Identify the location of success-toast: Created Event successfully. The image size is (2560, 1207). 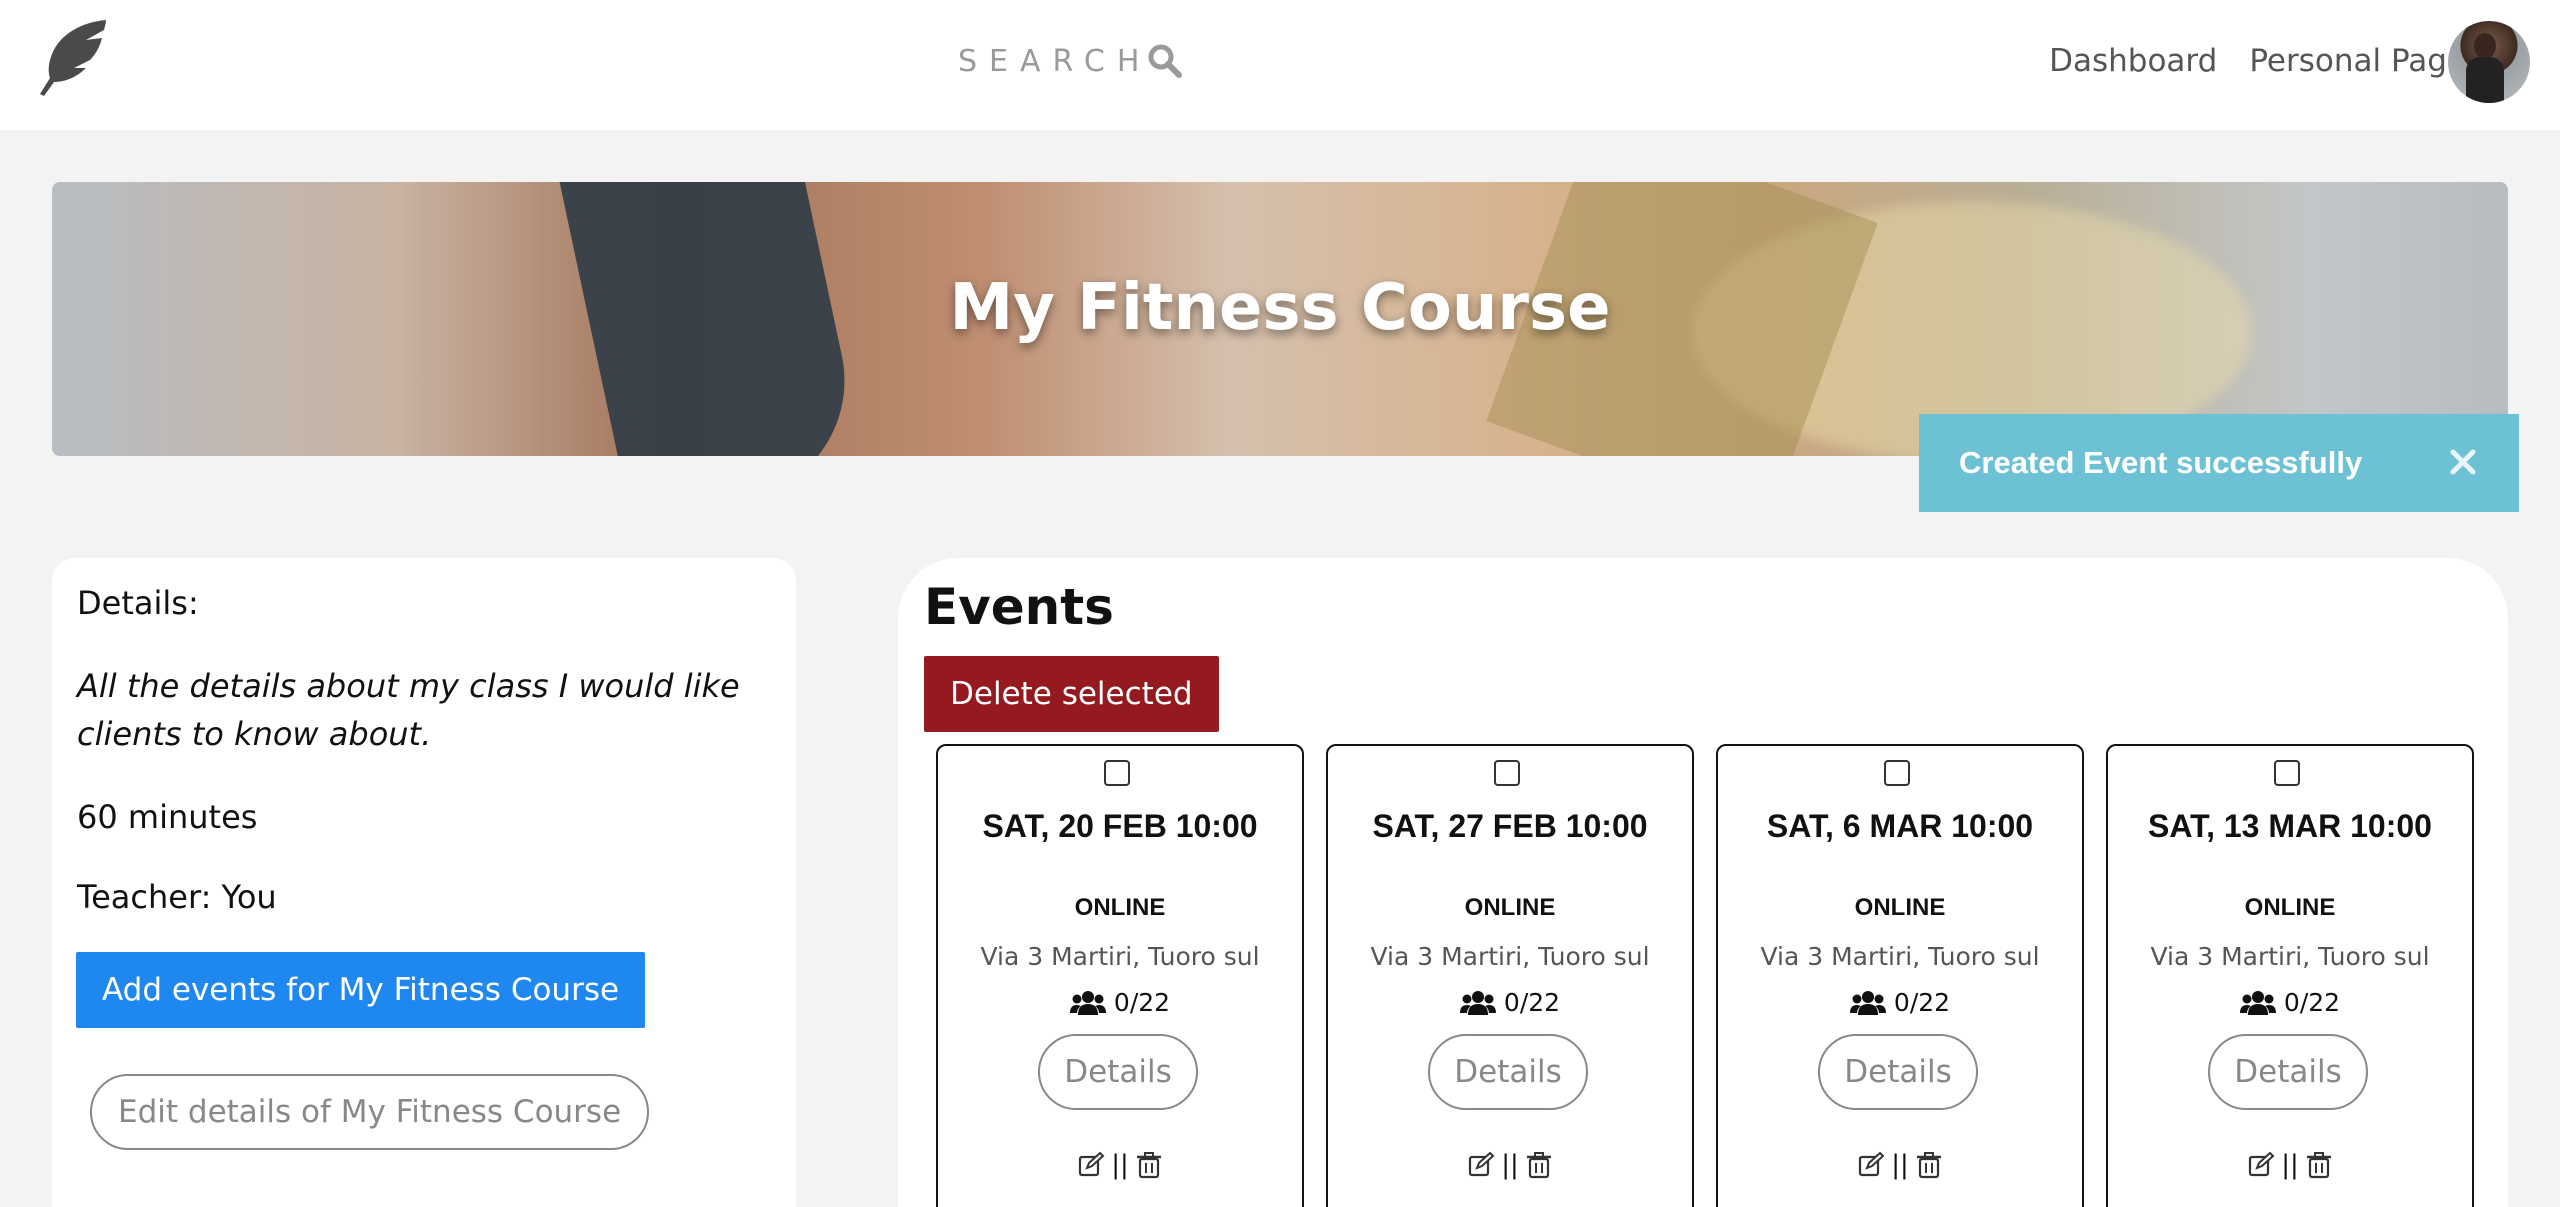
(2219, 463).